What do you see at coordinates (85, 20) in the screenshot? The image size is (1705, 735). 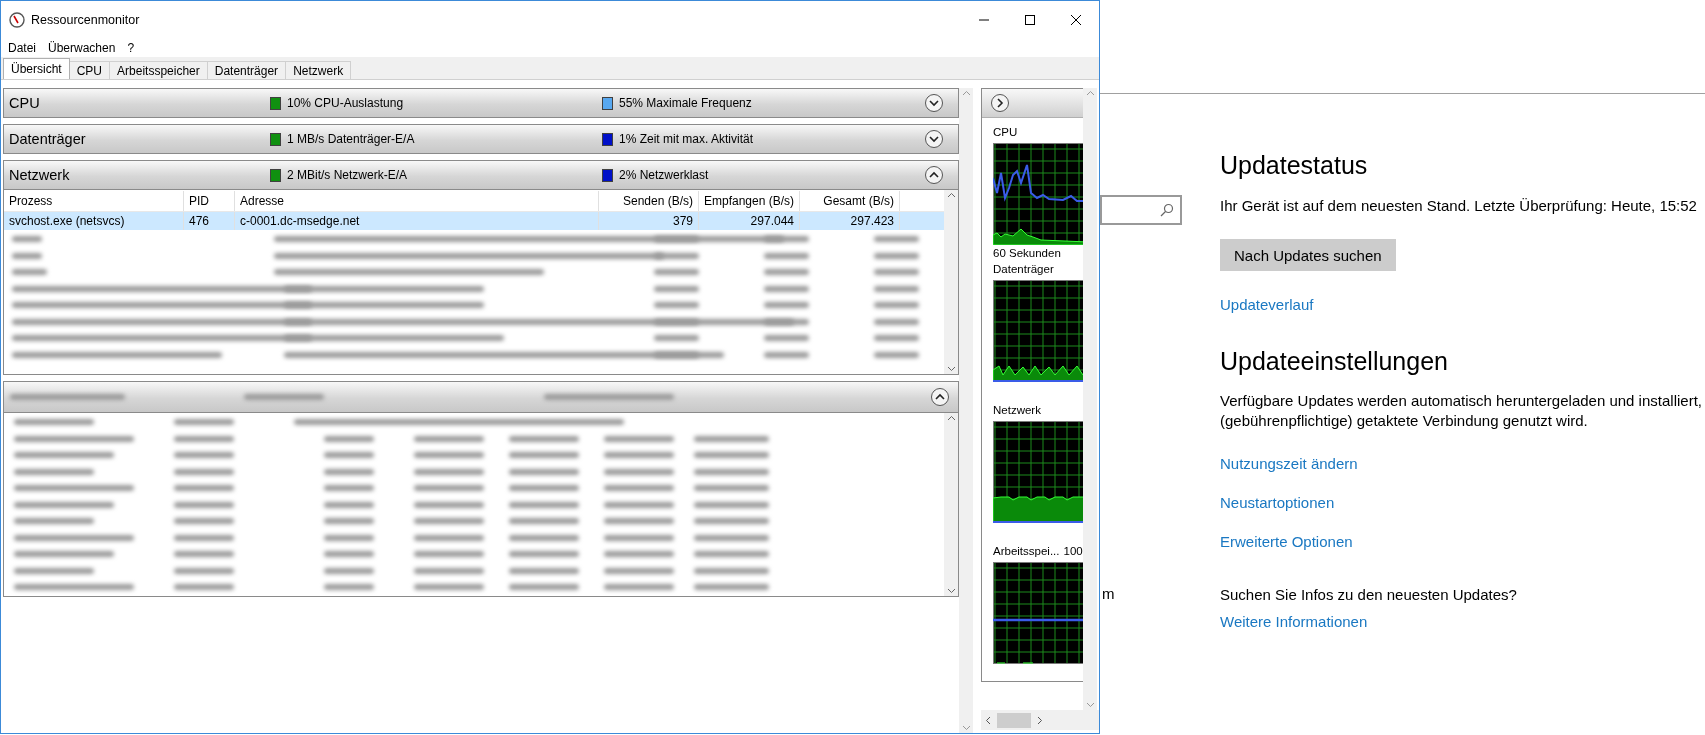 I see `window-title: Ressourcenmonitor` at bounding box center [85, 20].